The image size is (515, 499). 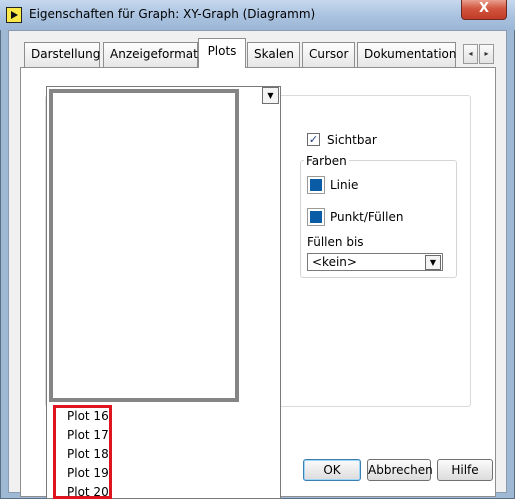 What do you see at coordinates (465, 470) in the screenshot?
I see `help-button: Hilfe` at bounding box center [465, 470].